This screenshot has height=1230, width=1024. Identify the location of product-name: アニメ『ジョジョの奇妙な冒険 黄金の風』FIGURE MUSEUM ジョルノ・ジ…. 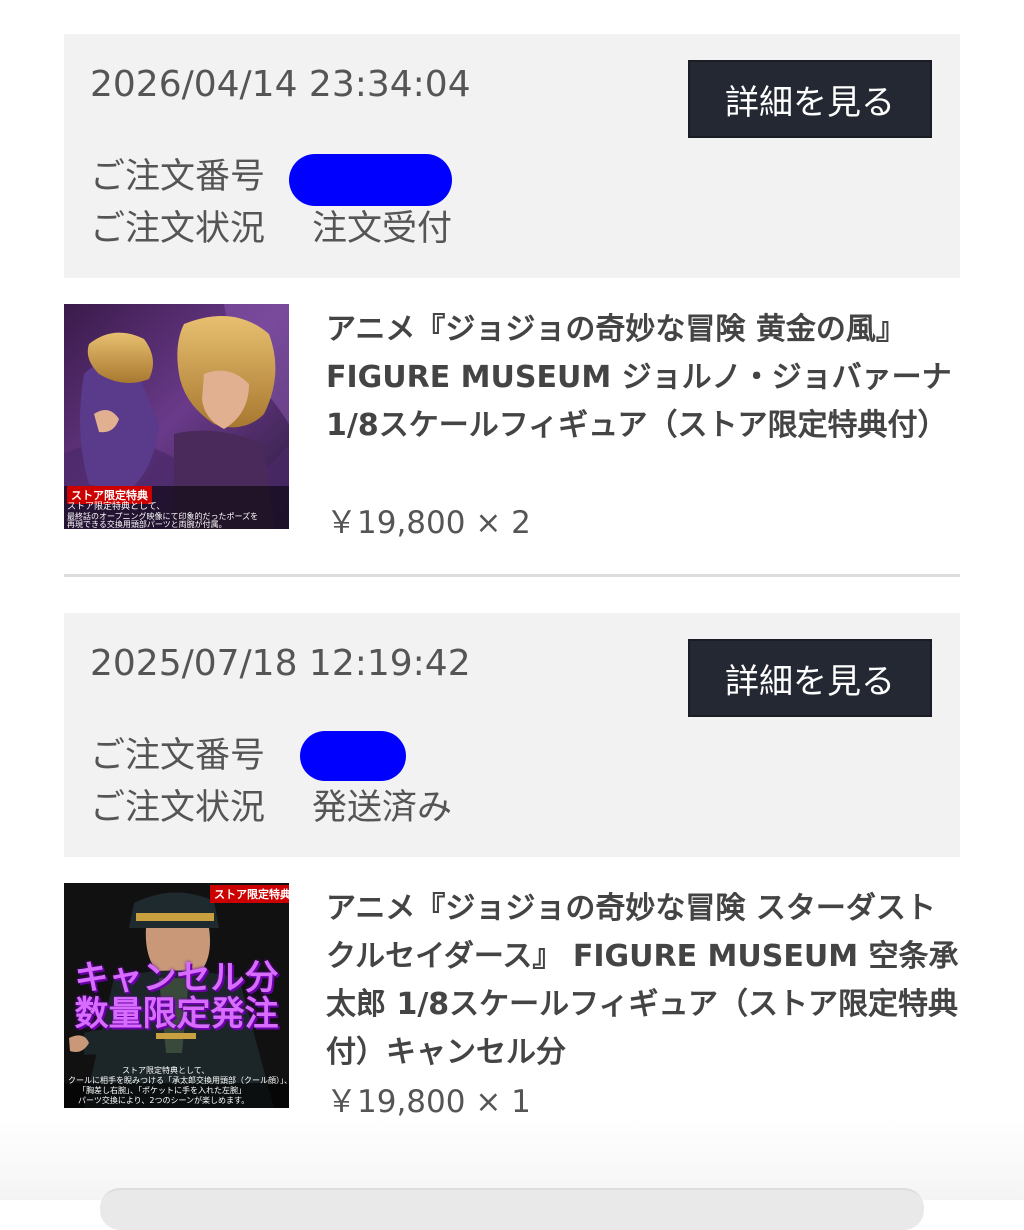
(644, 378).